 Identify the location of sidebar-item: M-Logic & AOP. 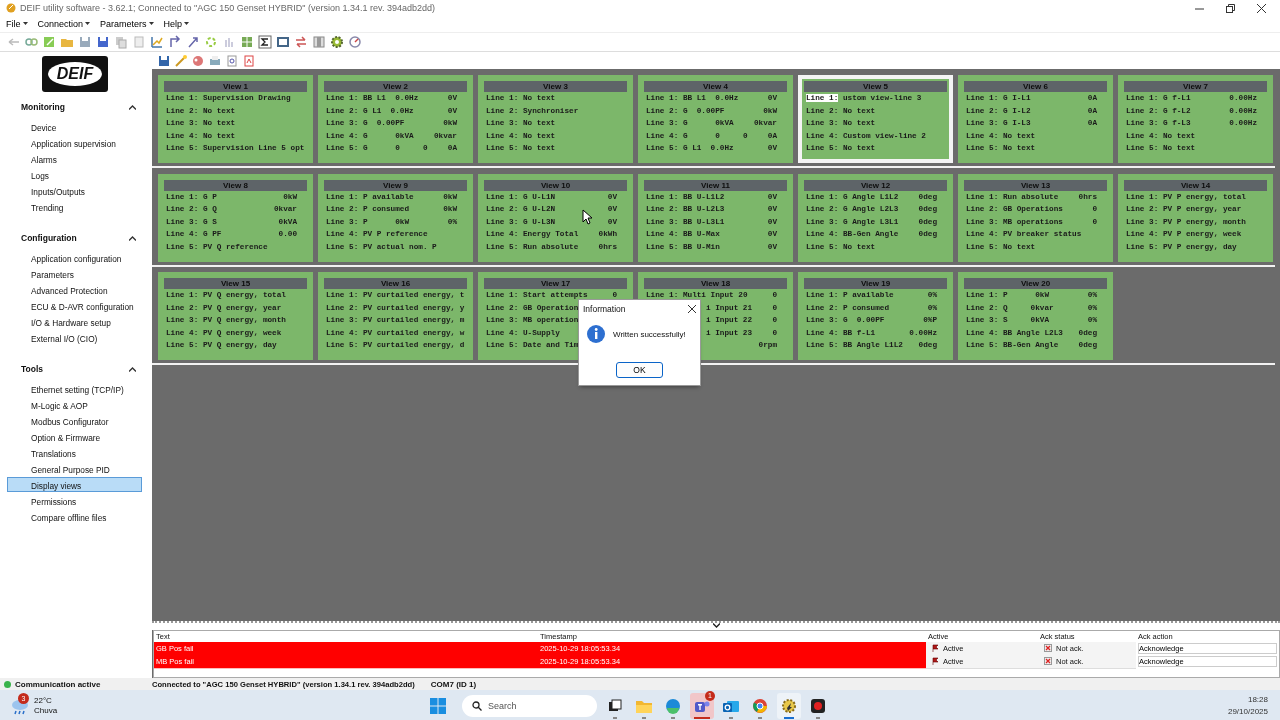
(74, 404).